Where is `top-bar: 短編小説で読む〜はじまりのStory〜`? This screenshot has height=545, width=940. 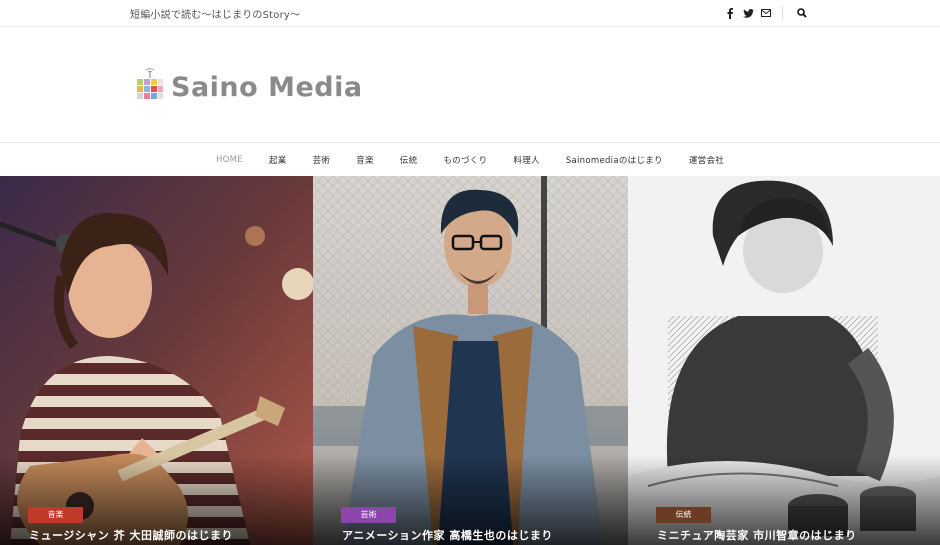 top-bar: 短編小説で読む〜はじまりのStory〜 is located at coordinates (470, 13).